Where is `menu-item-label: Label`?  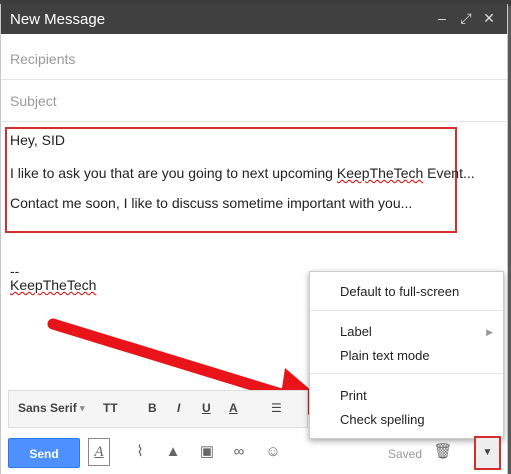
menu-item-label: Label is located at coordinates (356, 331).